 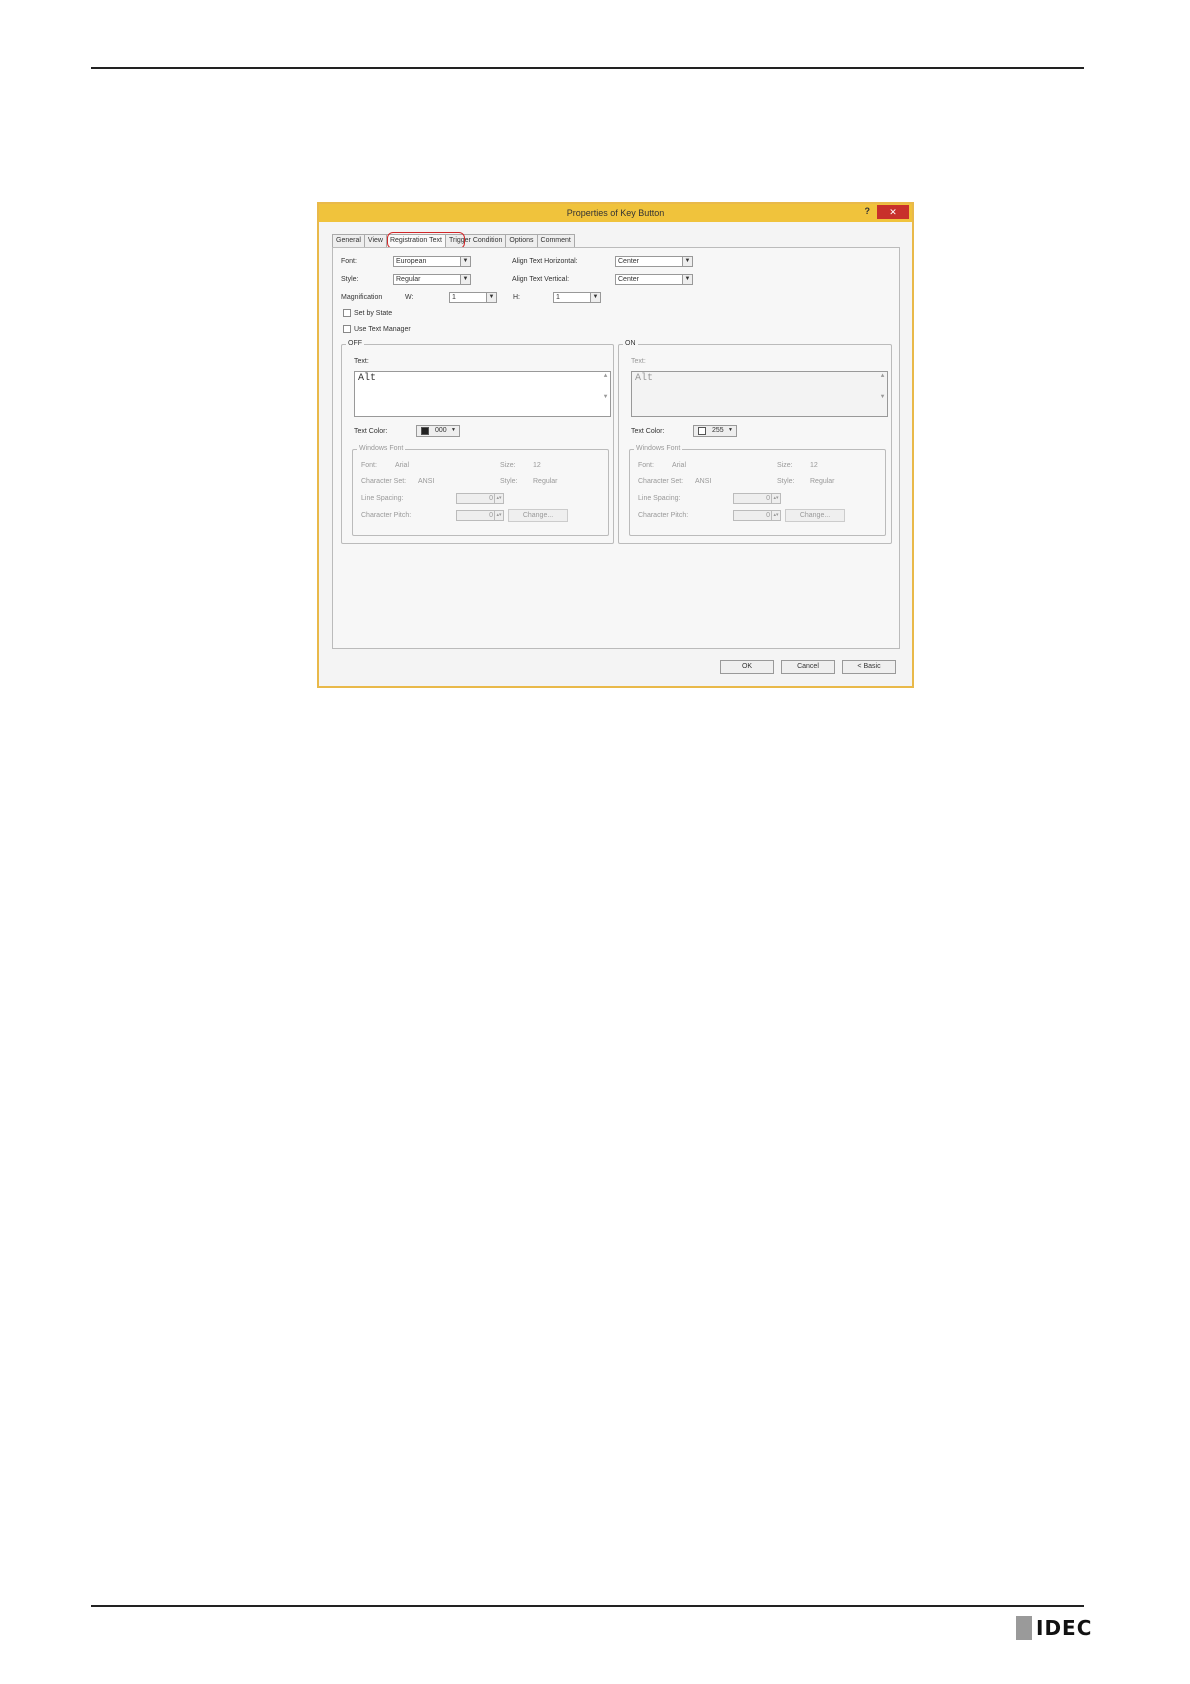 What do you see at coordinates (537, 465) in the screenshot?
I see `off-size-value: 12` at bounding box center [537, 465].